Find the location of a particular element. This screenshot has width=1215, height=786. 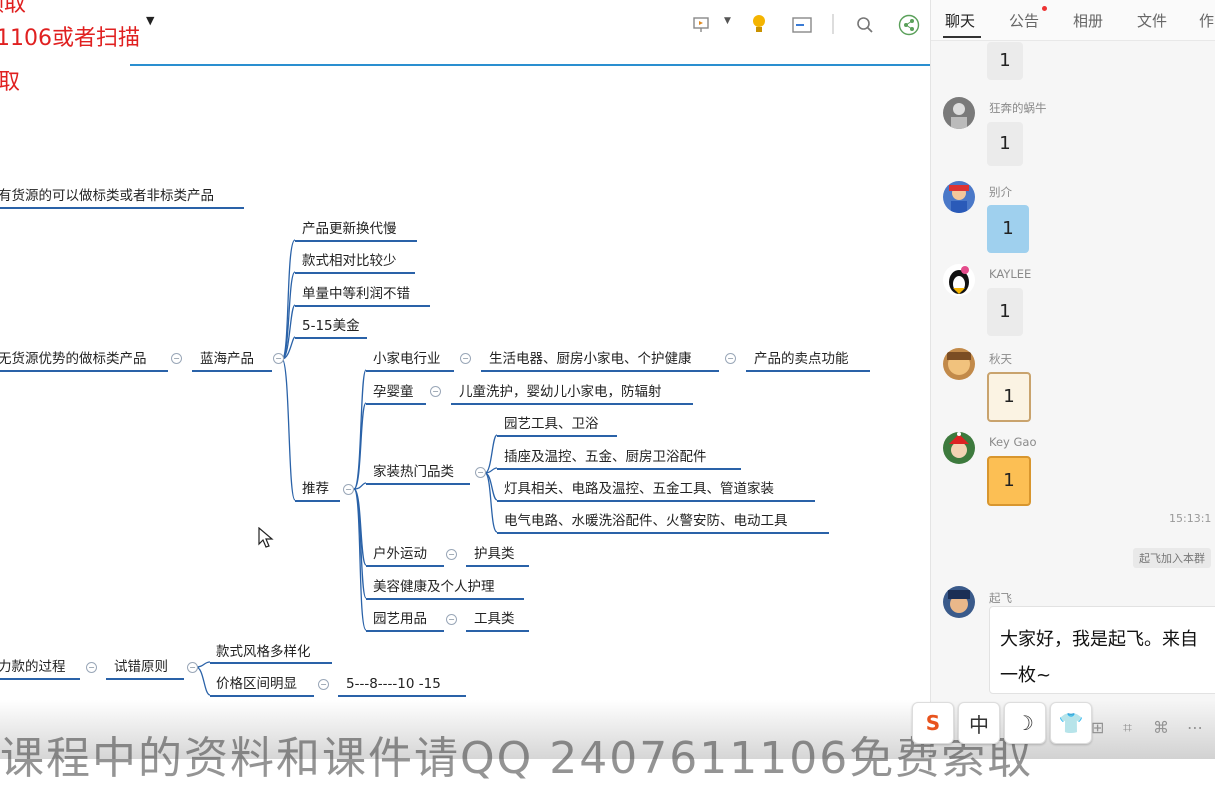

mindmap-node: 美容健康及个人护理 is located at coordinates (434, 587).